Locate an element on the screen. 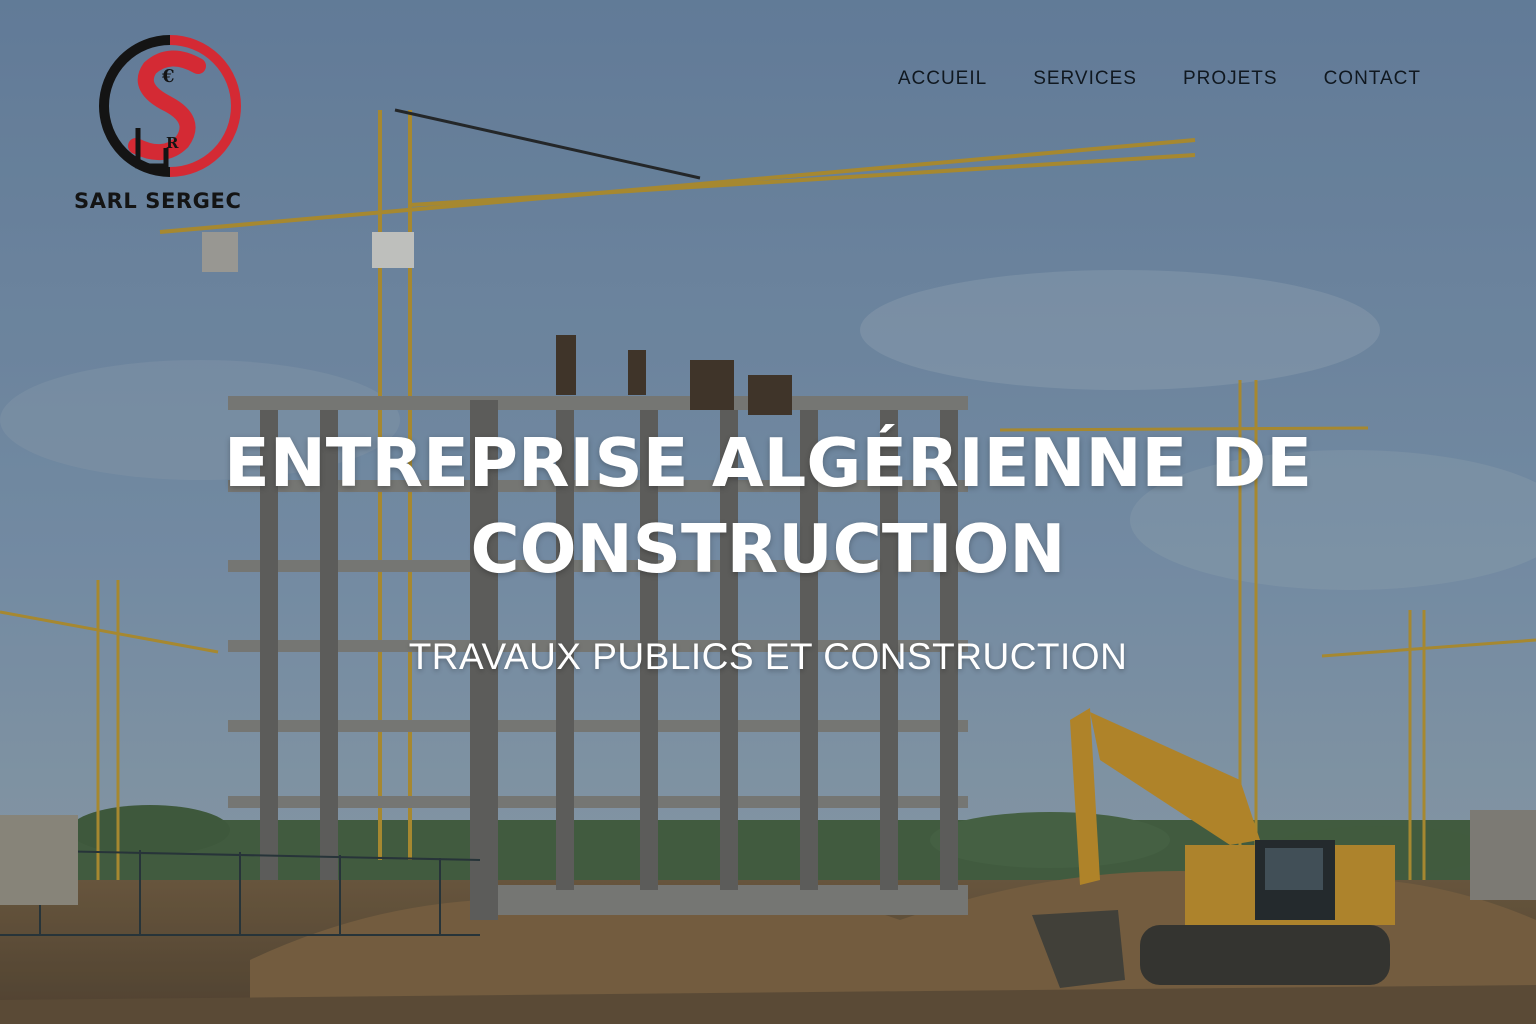 The width and height of the screenshot is (1536, 1024). main-navigation: ACCUEIL SERVICES PROJETS CONTACT is located at coordinates (1136, 79).